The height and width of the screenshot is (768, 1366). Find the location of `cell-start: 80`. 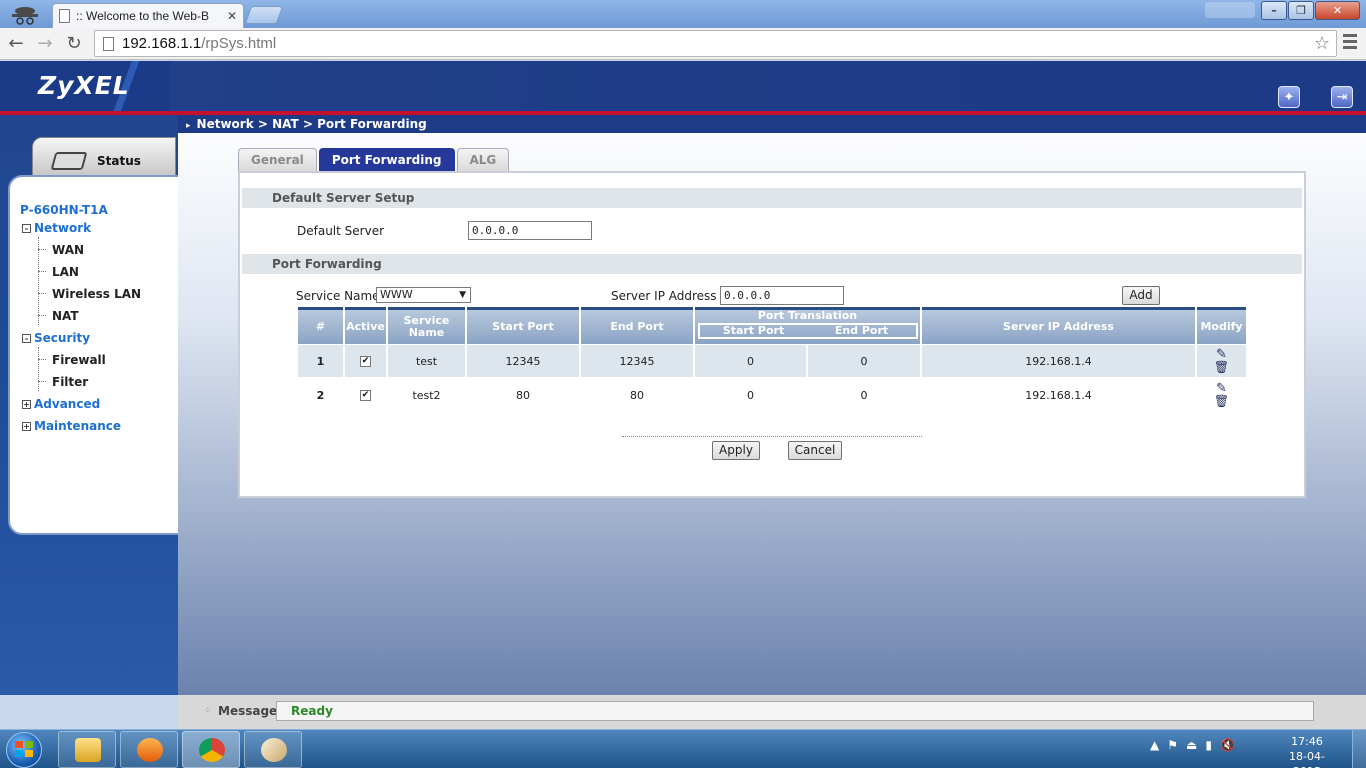

cell-start: 80 is located at coordinates (523, 395).